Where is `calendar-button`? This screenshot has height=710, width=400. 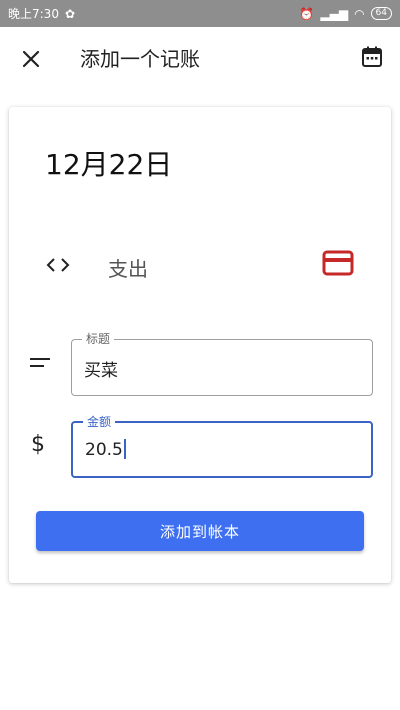 calendar-button is located at coordinates (373, 58).